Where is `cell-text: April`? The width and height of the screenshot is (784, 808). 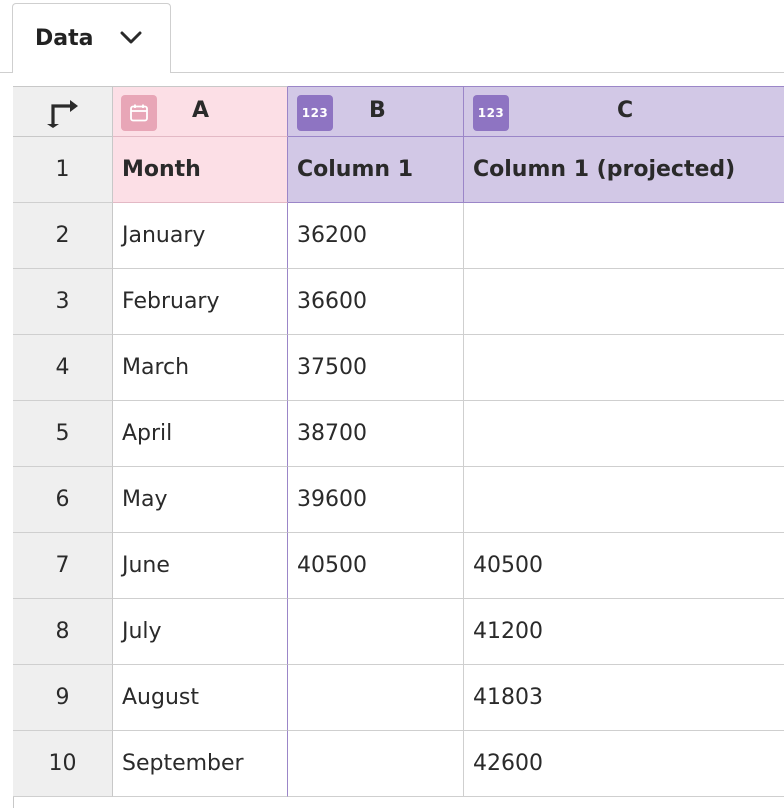
cell-text: April is located at coordinates (147, 433).